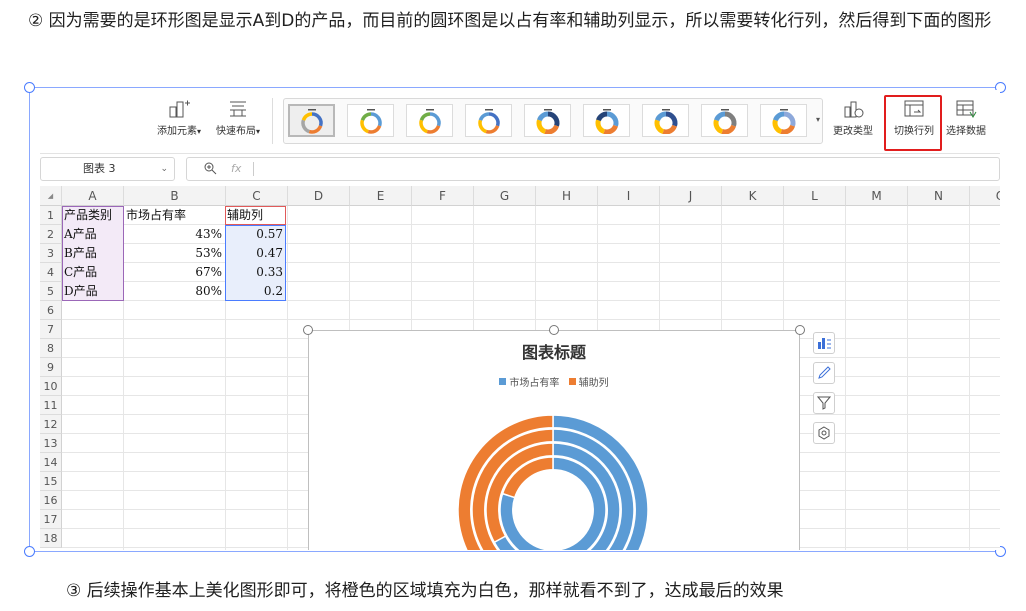 The width and height of the screenshot is (1026, 611). What do you see at coordinates (174, 215) in the screenshot?
I see `table-cell: 市场占有率` at bounding box center [174, 215].